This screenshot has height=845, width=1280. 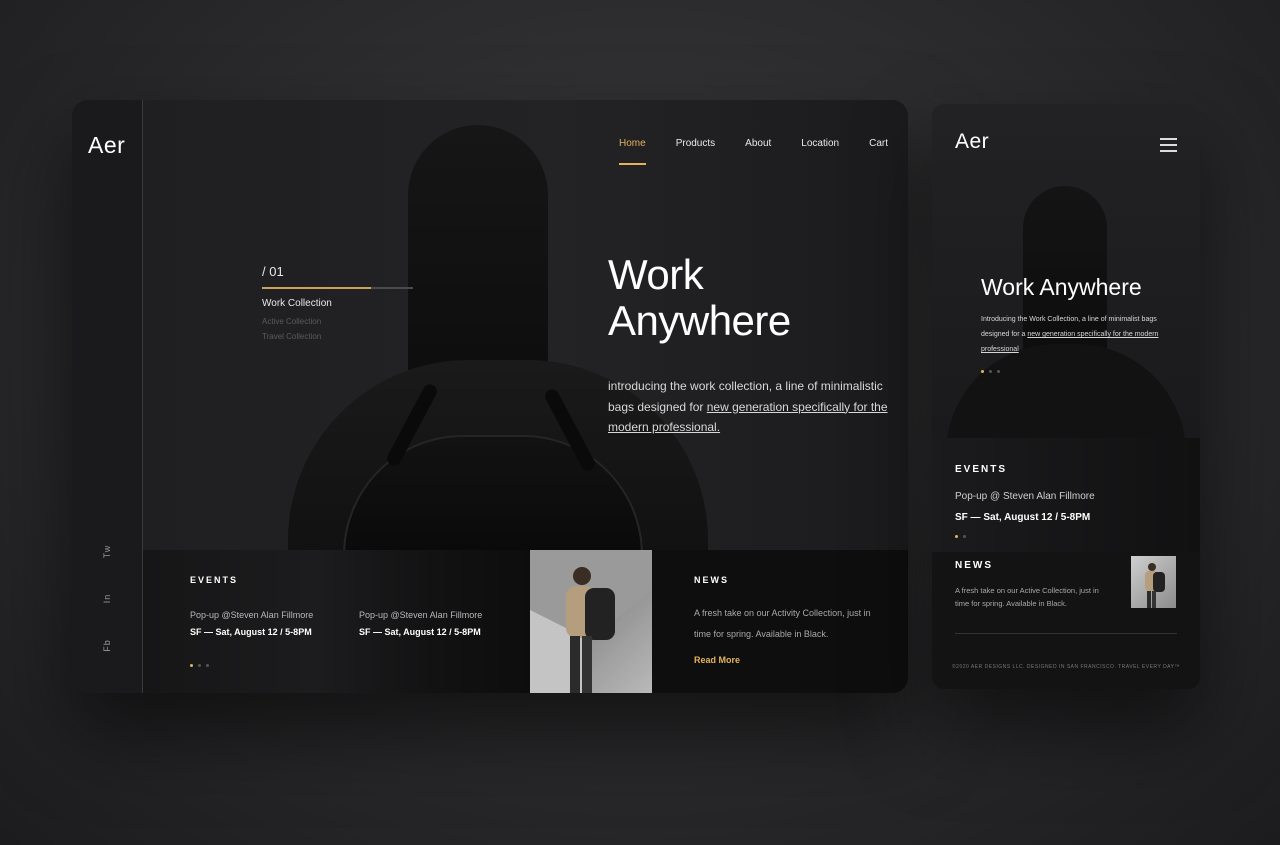 What do you see at coordinates (1066, 633) in the screenshot?
I see `footer-divider` at bounding box center [1066, 633].